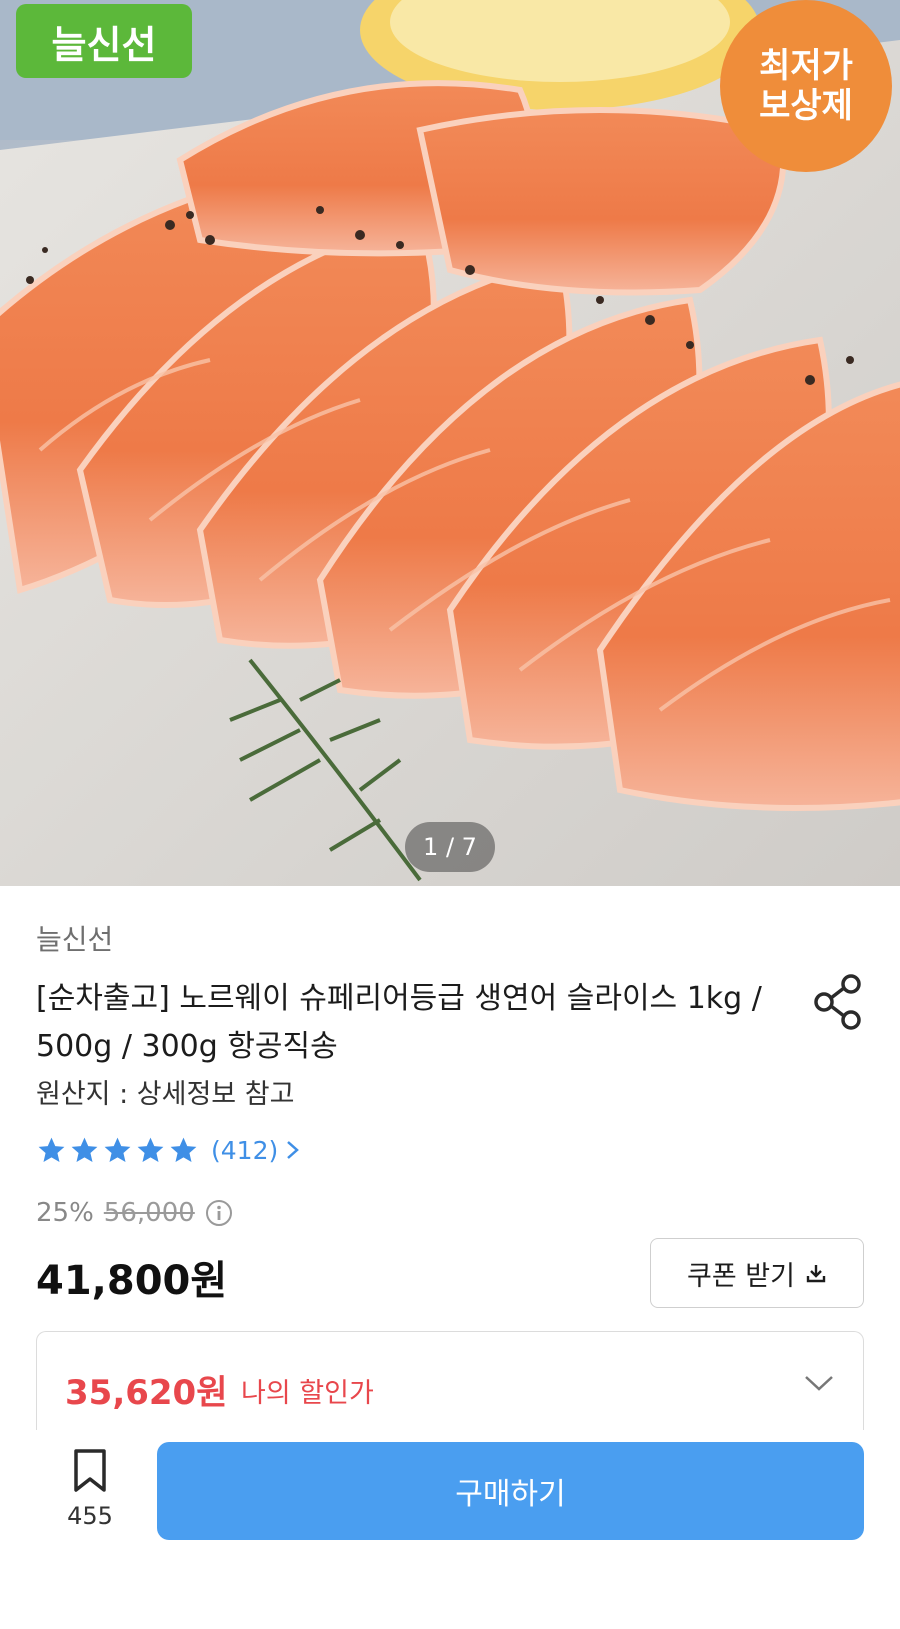 The width and height of the screenshot is (900, 1629). Describe the element at coordinates (149, 1213) in the screenshot. I see `original-price: 56,000` at that location.